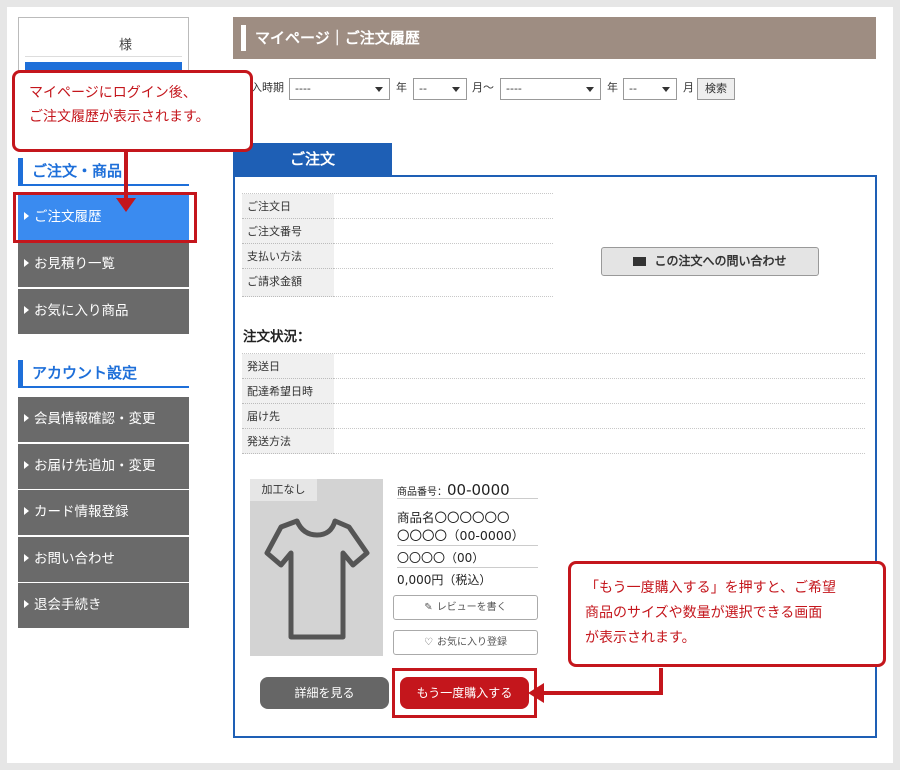 The width and height of the screenshot is (900, 770). I want to click on arrow-left-icon, so click(536, 693).